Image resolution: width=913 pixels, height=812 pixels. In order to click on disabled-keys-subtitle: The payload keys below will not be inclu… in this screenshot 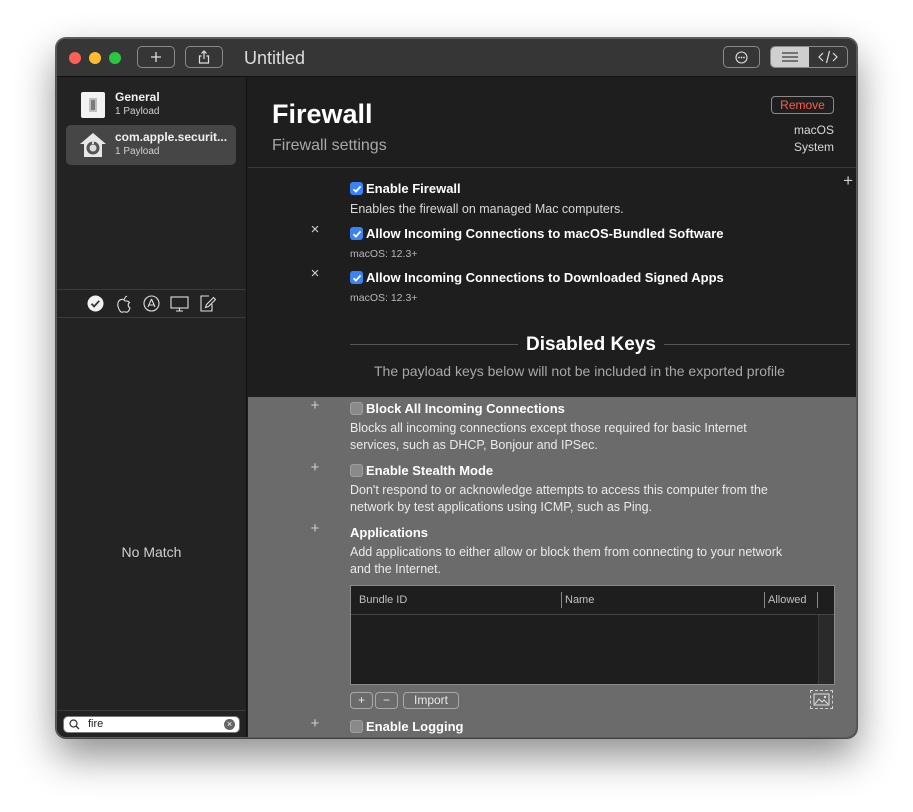, I will do `click(579, 371)`.